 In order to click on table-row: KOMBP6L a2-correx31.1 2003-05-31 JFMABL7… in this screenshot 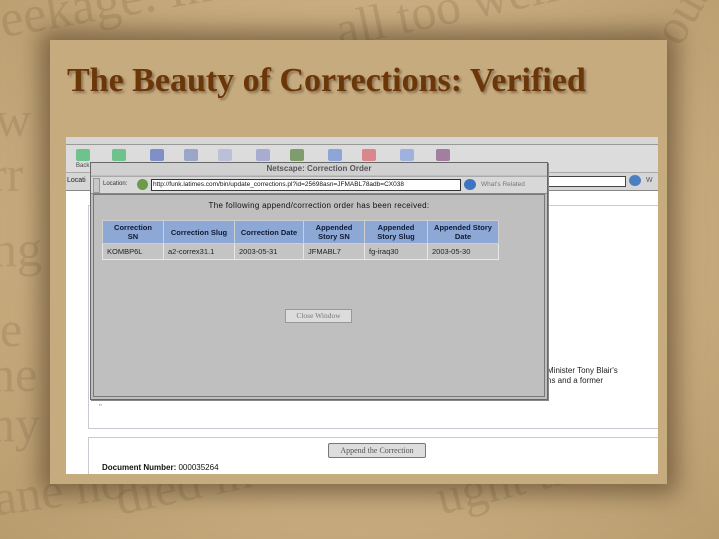, I will do `click(300, 251)`.